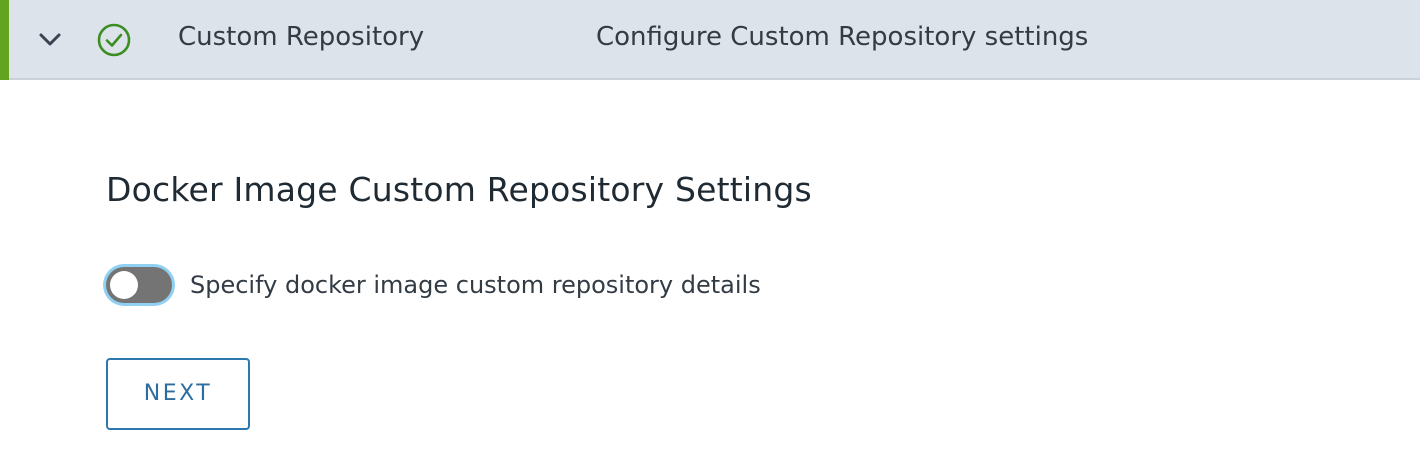  What do you see at coordinates (4, 40) in the screenshot?
I see `step-accent-bar` at bounding box center [4, 40].